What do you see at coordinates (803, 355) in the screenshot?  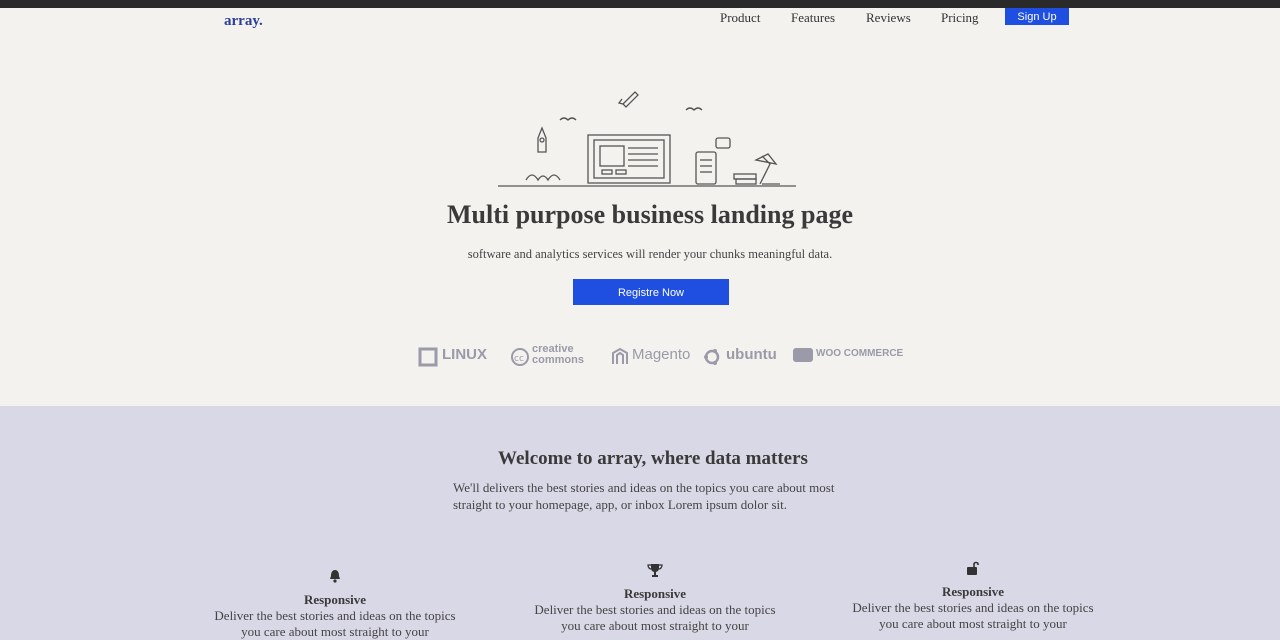 I see `woocommerce-logo-icon` at bounding box center [803, 355].